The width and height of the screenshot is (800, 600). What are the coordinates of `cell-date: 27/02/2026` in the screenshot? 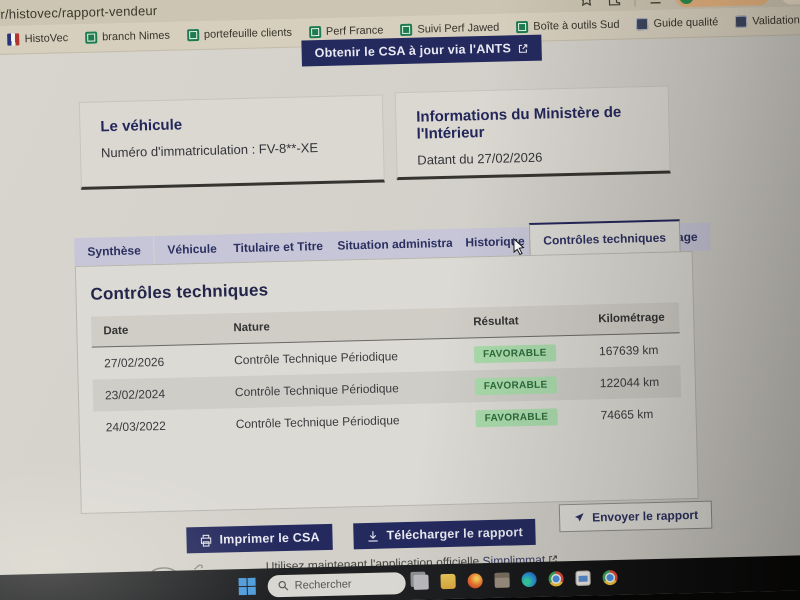 It's located at (134, 362).